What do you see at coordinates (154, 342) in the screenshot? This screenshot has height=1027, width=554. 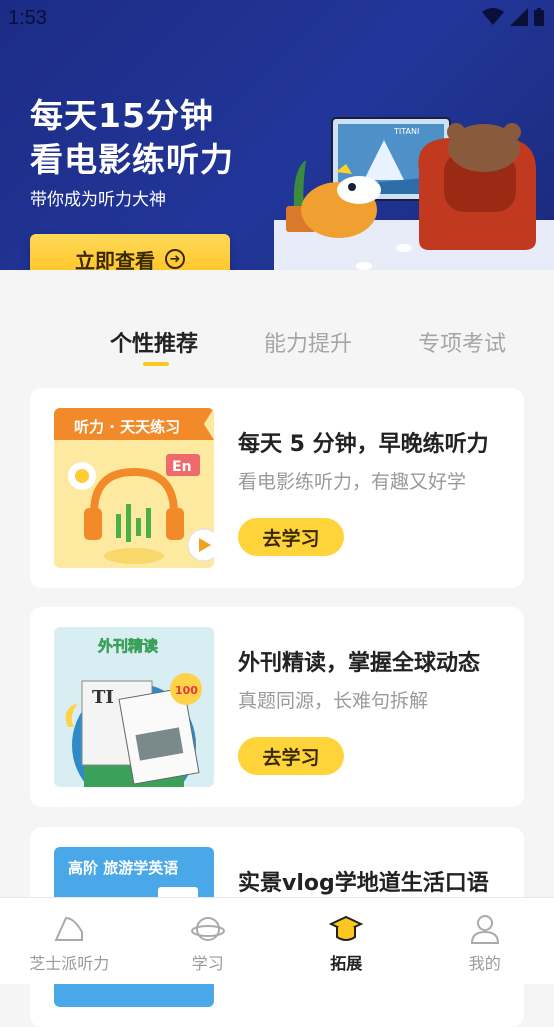 I see `tab-personal-recommend: 个性推荐` at bounding box center [154, 342].